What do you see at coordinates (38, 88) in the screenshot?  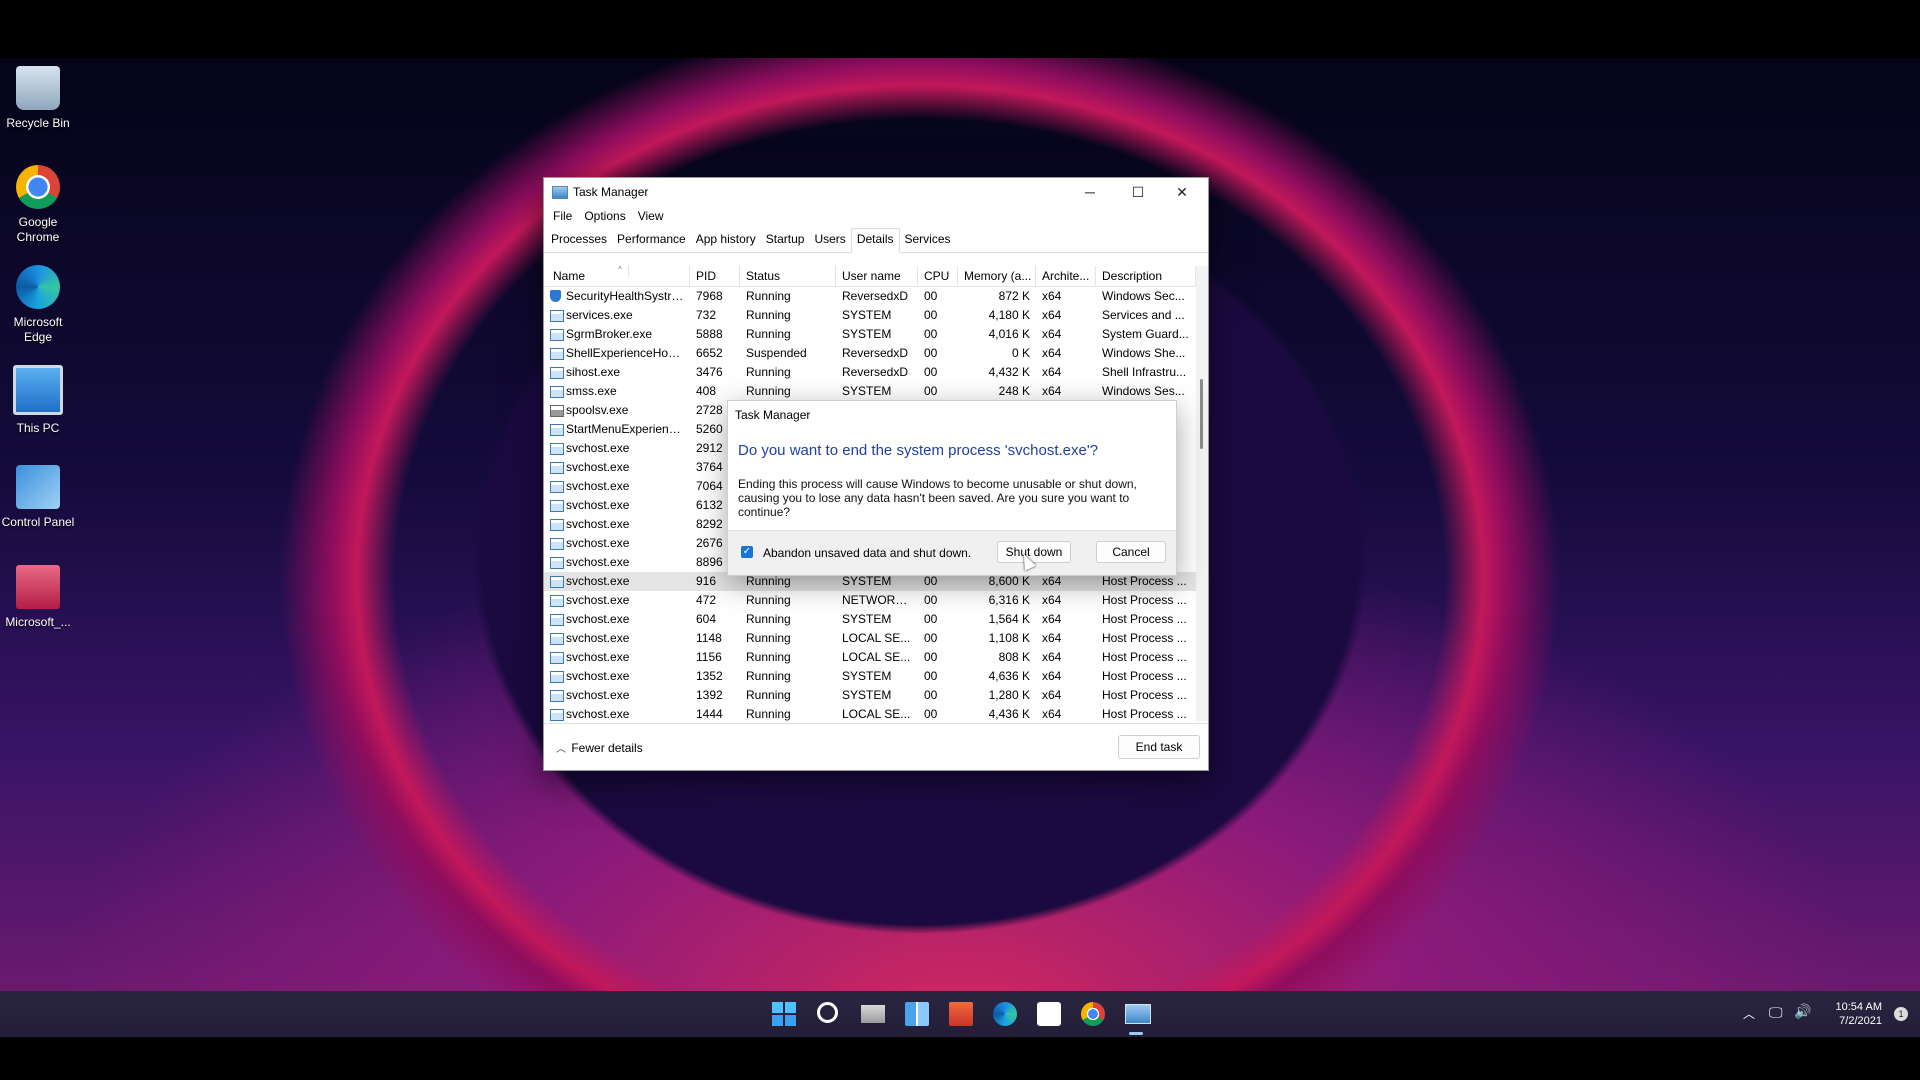 I see `recycle-bin-icon` at bounding box center [38, 88].